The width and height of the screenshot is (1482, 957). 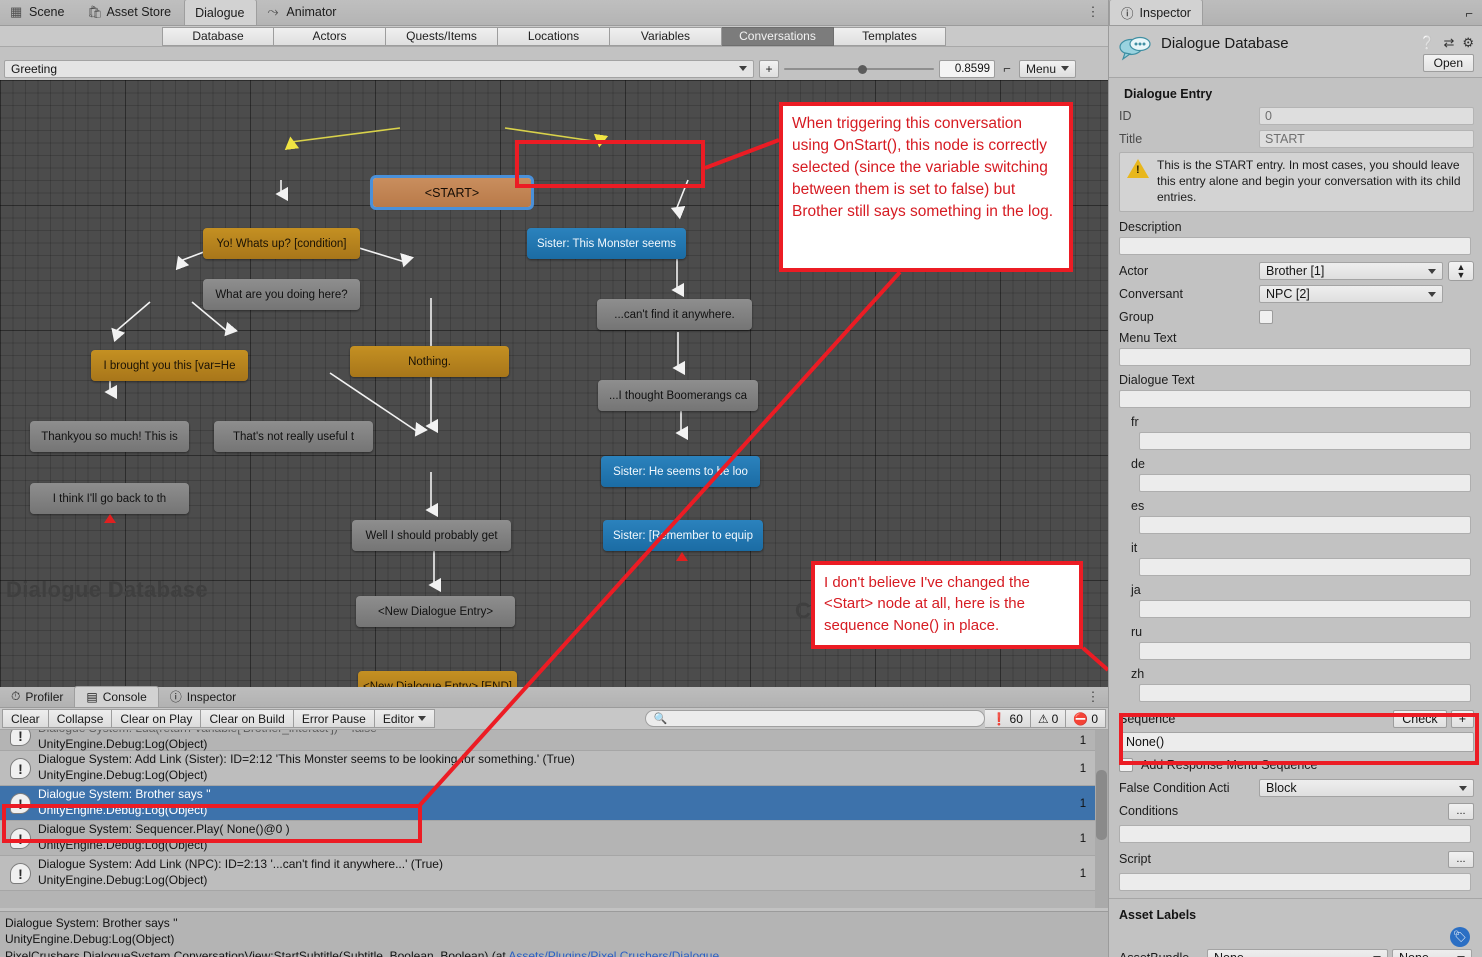 I want to click on node-start: <START>, so click(x=452, y=192).